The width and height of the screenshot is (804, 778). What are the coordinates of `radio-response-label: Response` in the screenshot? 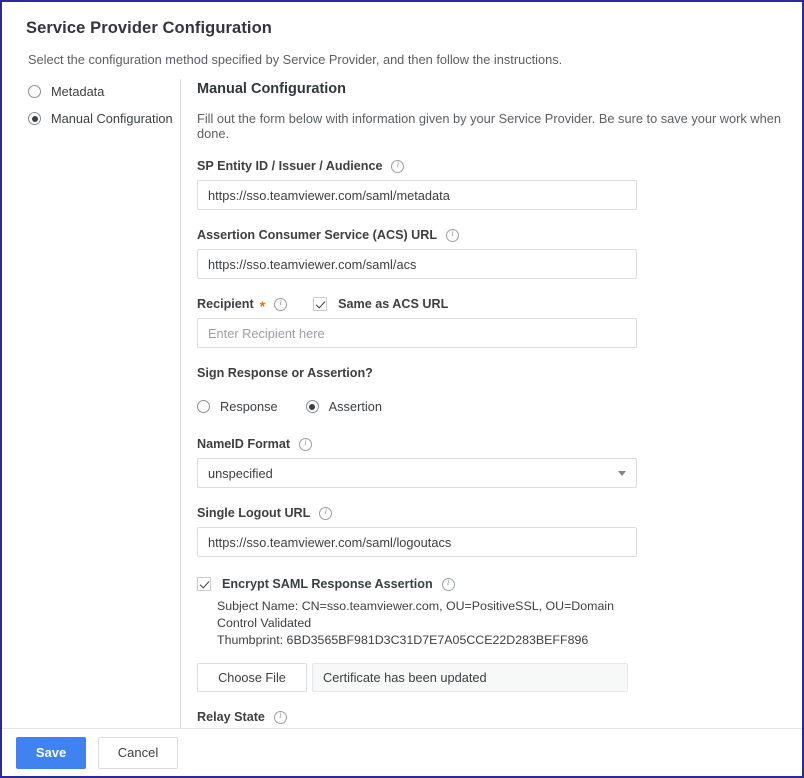 It's located at (249, 406).